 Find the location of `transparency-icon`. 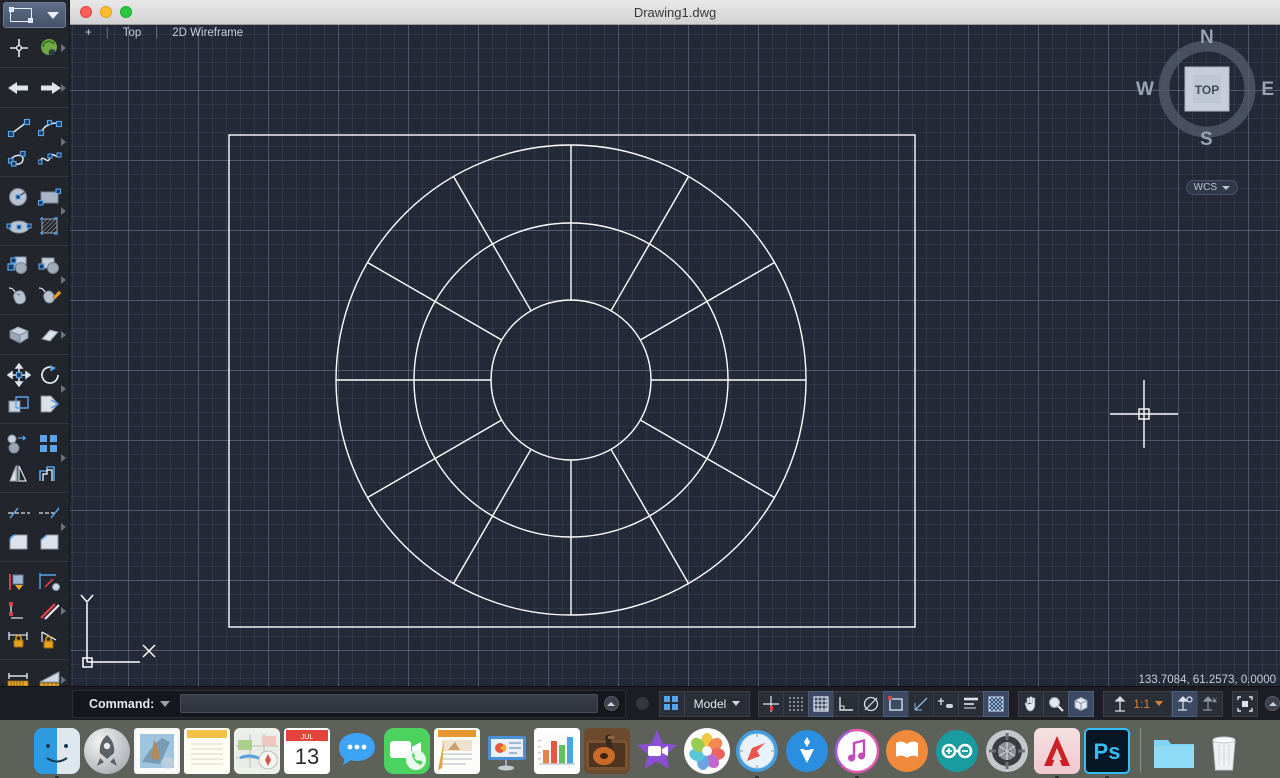

transparency-icon is located at coordinates (996, 703).